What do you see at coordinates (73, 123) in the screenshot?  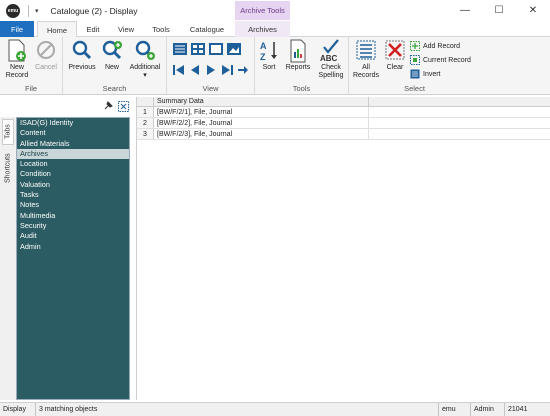 I see `tab-list-item: ISAD(G) Identity` at bounding box center [73, 123].